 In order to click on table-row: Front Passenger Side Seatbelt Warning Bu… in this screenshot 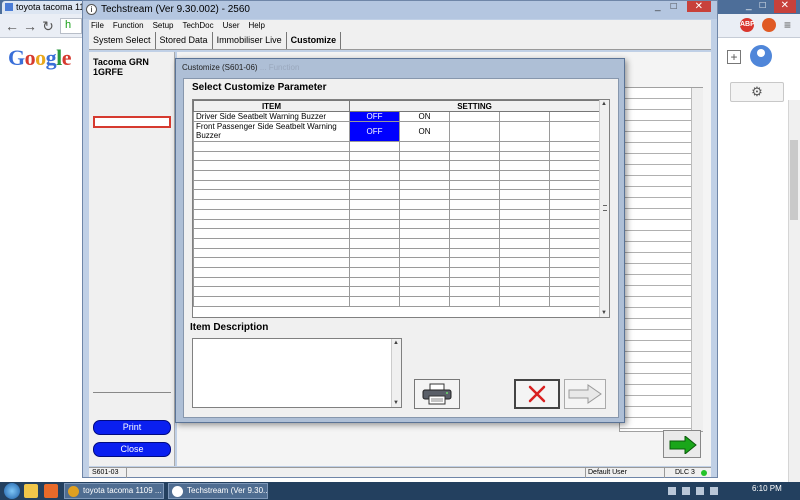, I will do `click(397, 131)`.